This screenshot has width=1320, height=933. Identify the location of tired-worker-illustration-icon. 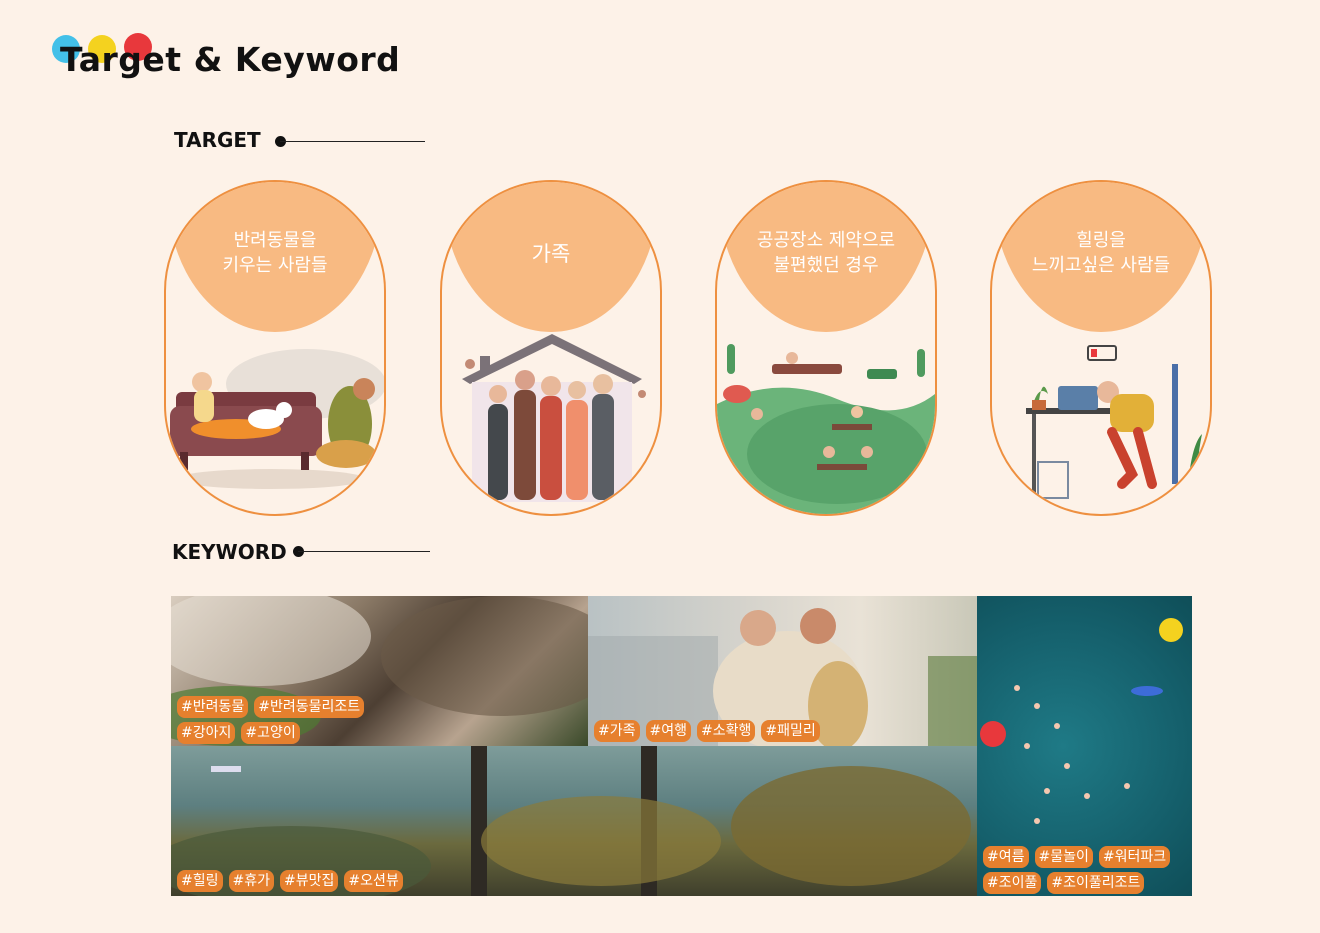
(1114, 424).